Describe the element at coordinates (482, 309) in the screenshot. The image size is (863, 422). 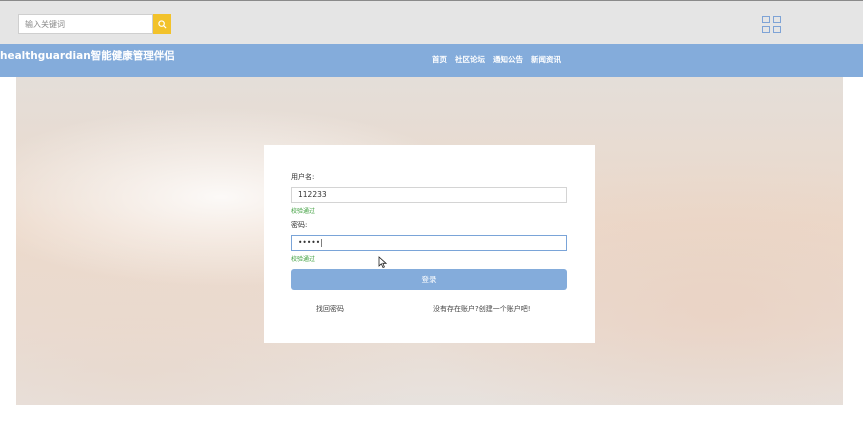
I see `register-link: 没有存在账户?创建一个账户吧!` at that location.